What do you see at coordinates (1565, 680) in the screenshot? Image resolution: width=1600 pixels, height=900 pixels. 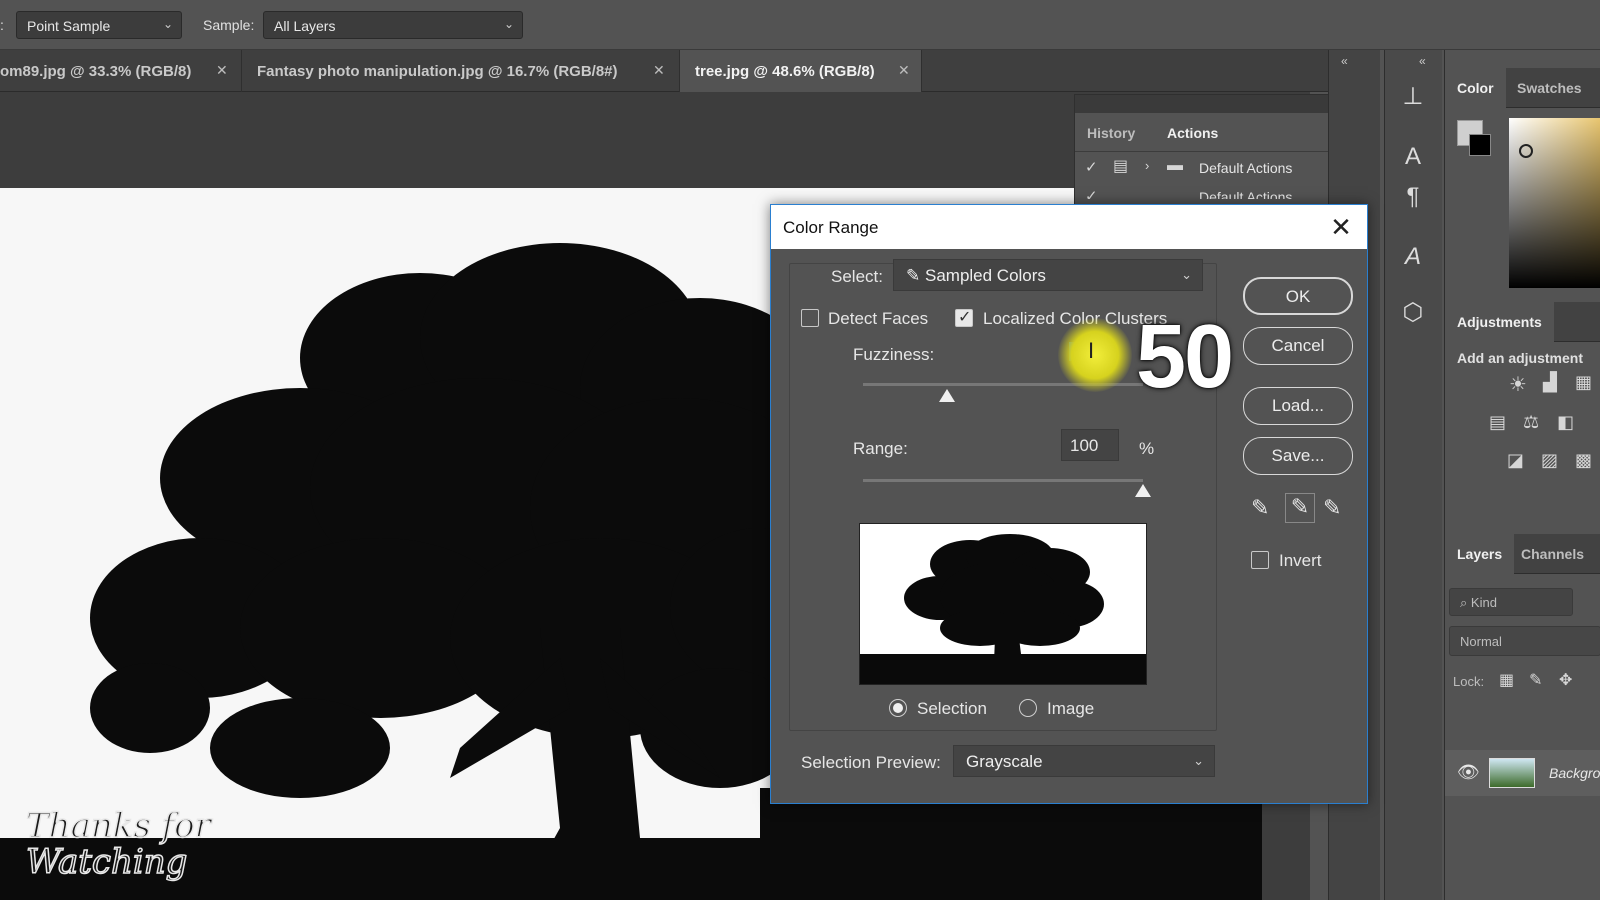 I see `lock-position-icon: ✥` at bounding box center [1565, 680].